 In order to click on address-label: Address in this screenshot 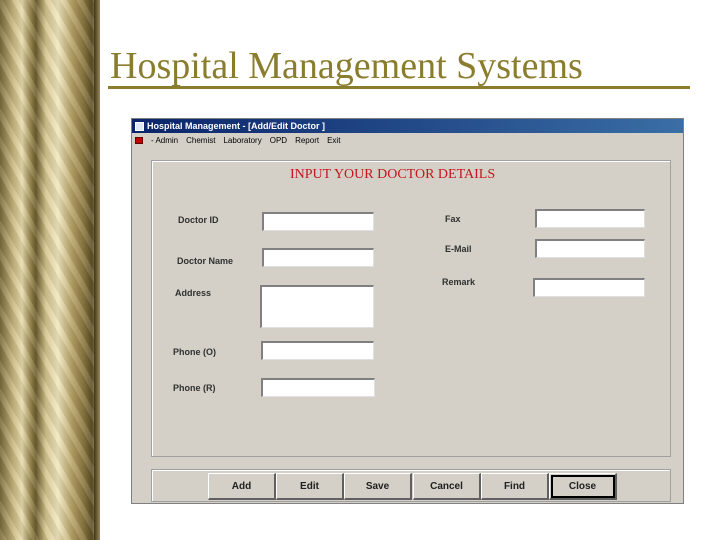, I will do `click(193, 293)`.